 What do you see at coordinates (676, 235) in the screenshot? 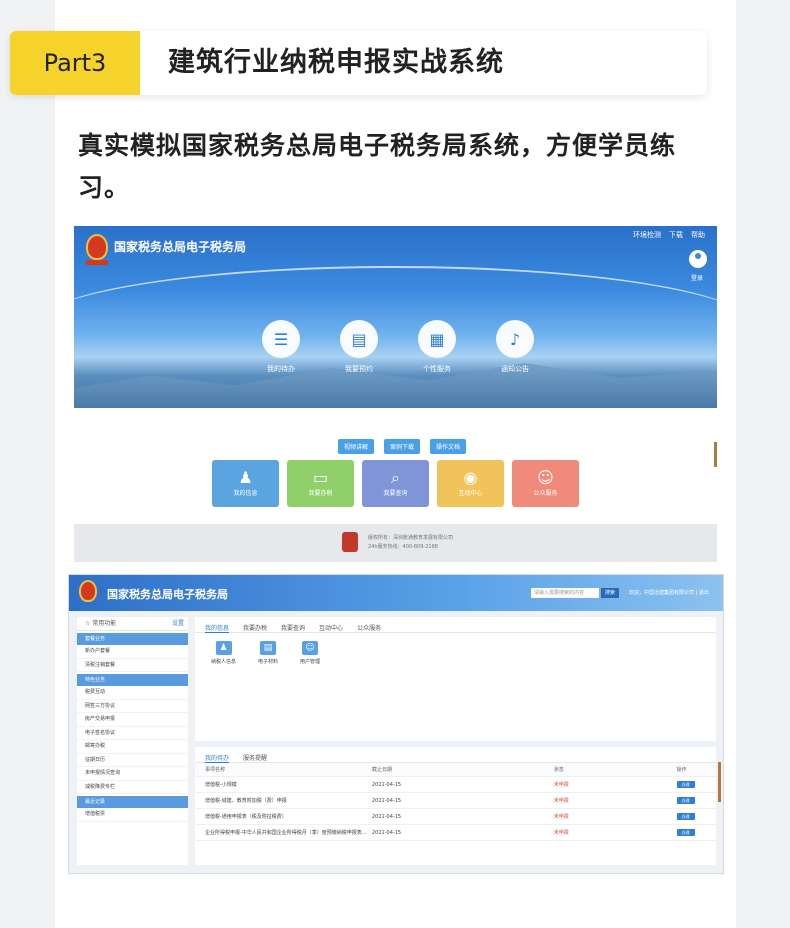
I see `top-link-download: 下载` at bounding box center [676, 235].